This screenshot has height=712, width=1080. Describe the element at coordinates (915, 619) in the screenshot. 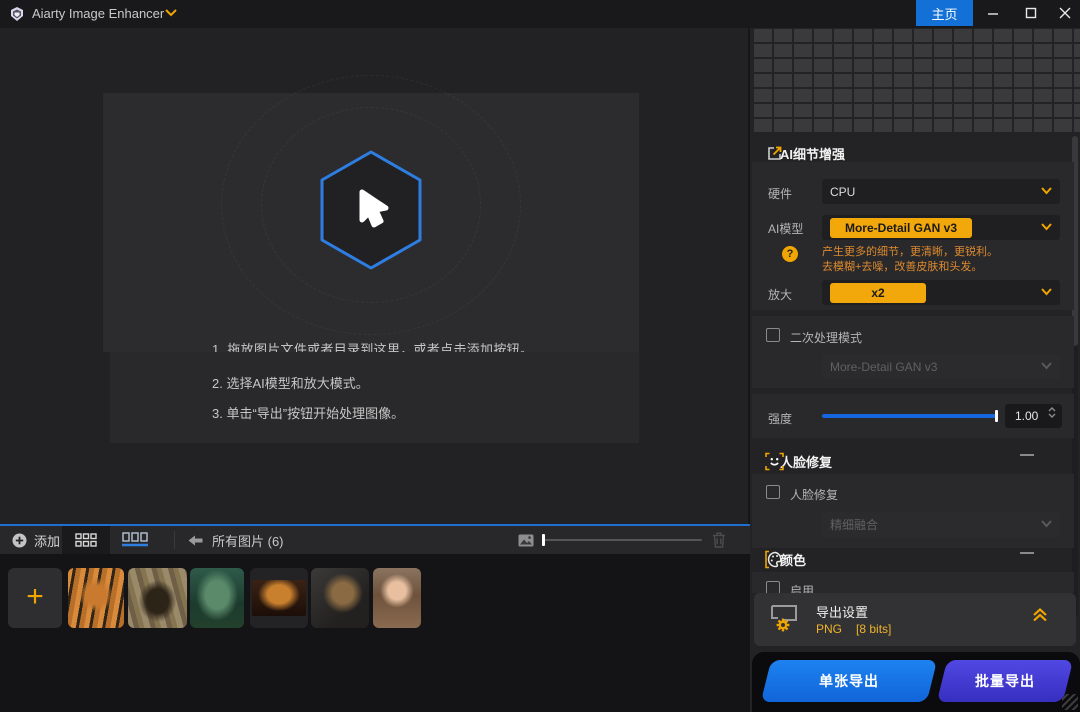

I see `export-settings-panel: 导出设置 PNG [8 bits]` at that location.